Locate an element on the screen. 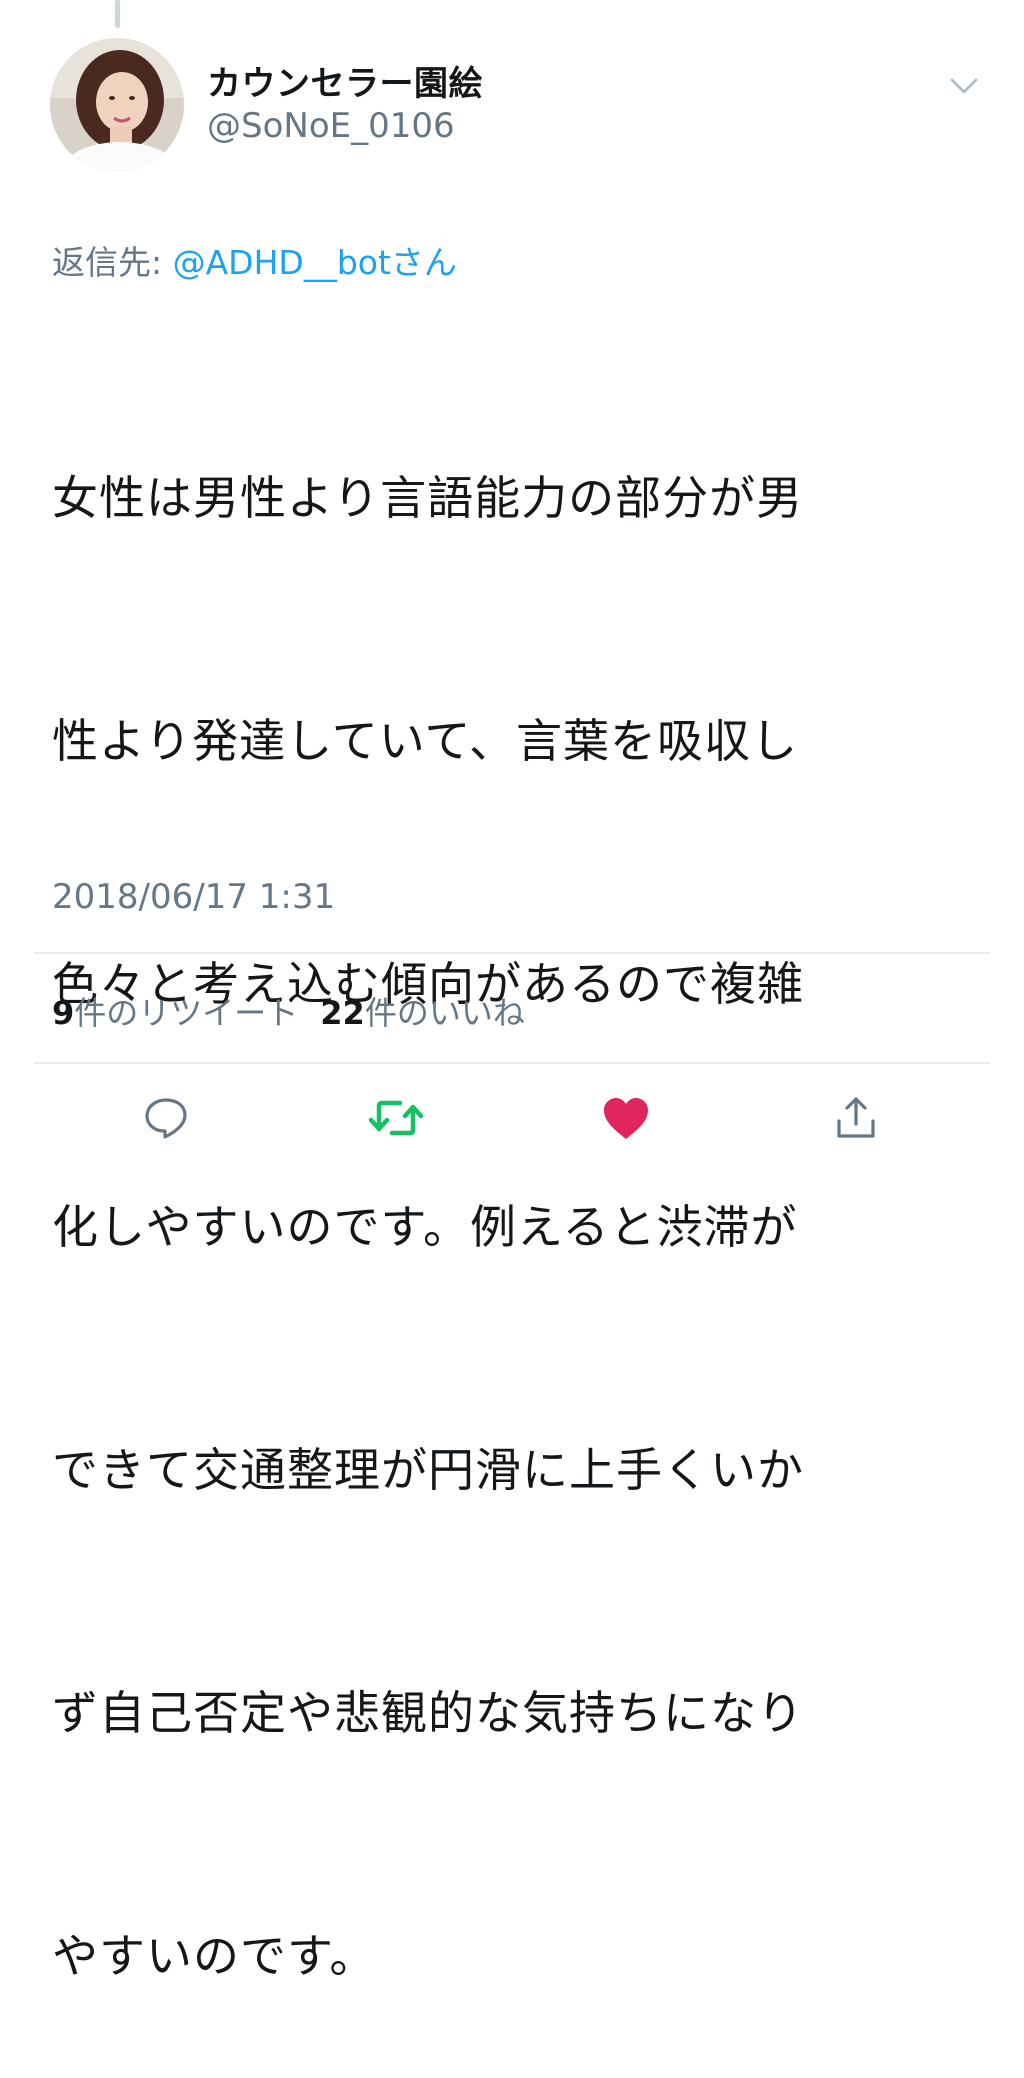 This screenshot has width=1024, height=2078. avatar is located at coordinates (117, 105).